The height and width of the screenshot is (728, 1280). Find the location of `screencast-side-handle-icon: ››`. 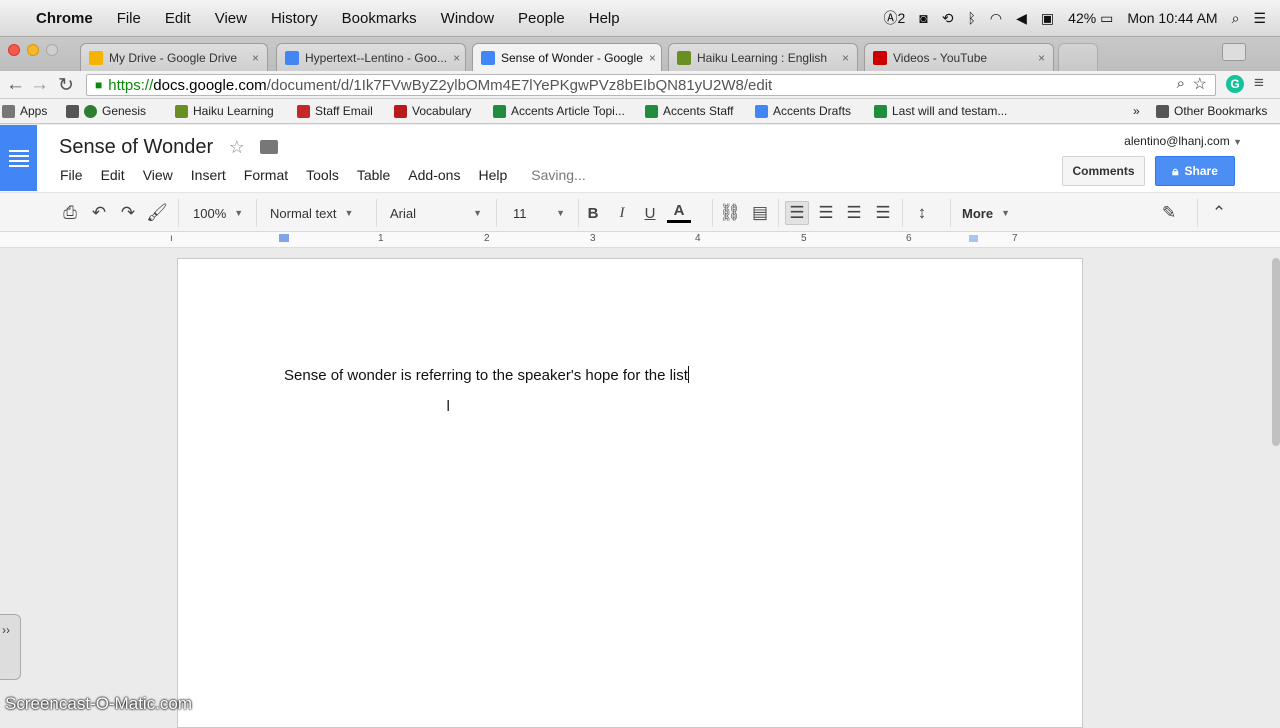

screencast-side-handle-icon: ›› is located at coordinates (10, 647).